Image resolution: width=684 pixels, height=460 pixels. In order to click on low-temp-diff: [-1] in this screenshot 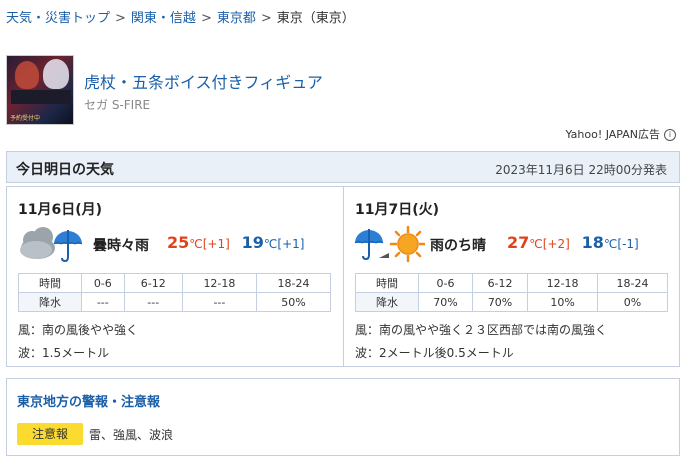, I will do `click(628, 244)`.